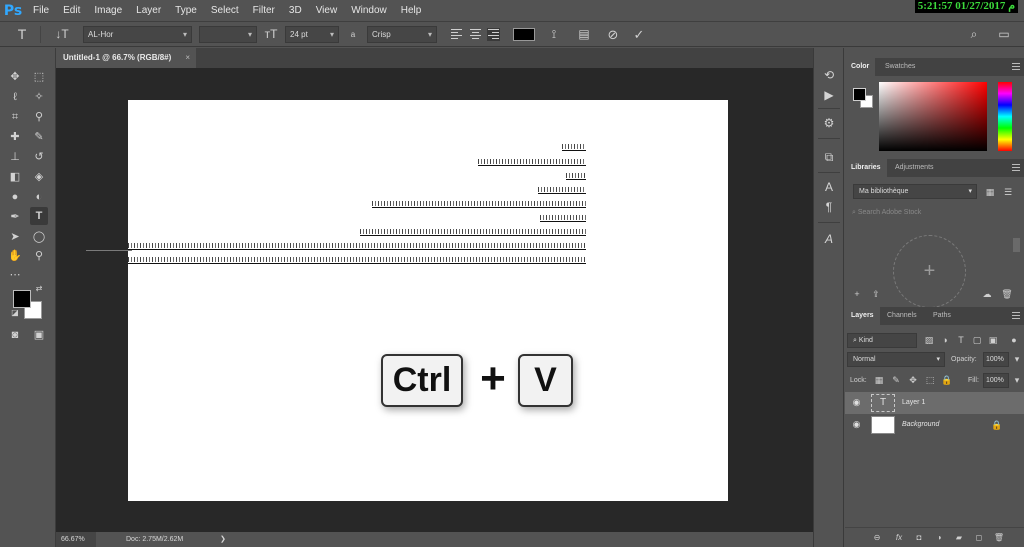 The width and height of the screenshot is (1024, 547). Describe the element at coordinates (15, 217) in the screenshot. I see `pen-tool-icon: ✒` at that location.